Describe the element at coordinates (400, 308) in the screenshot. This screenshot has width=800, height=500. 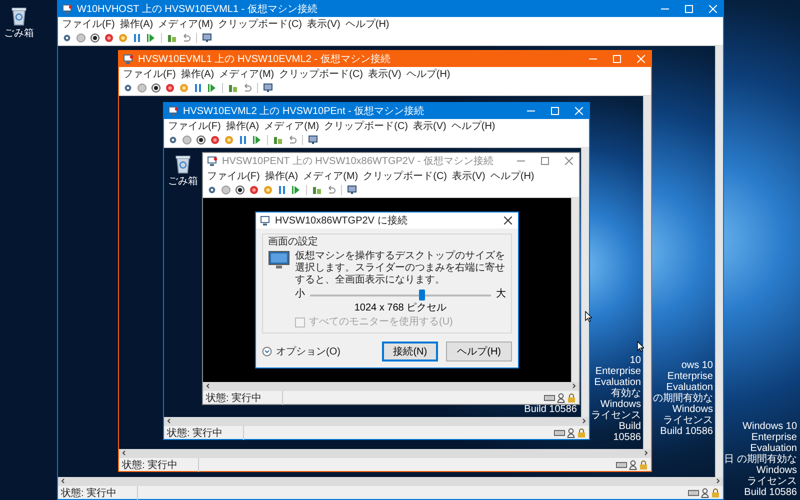
I see `resolution-text: 1024 x 768 ピクセル` at that location.